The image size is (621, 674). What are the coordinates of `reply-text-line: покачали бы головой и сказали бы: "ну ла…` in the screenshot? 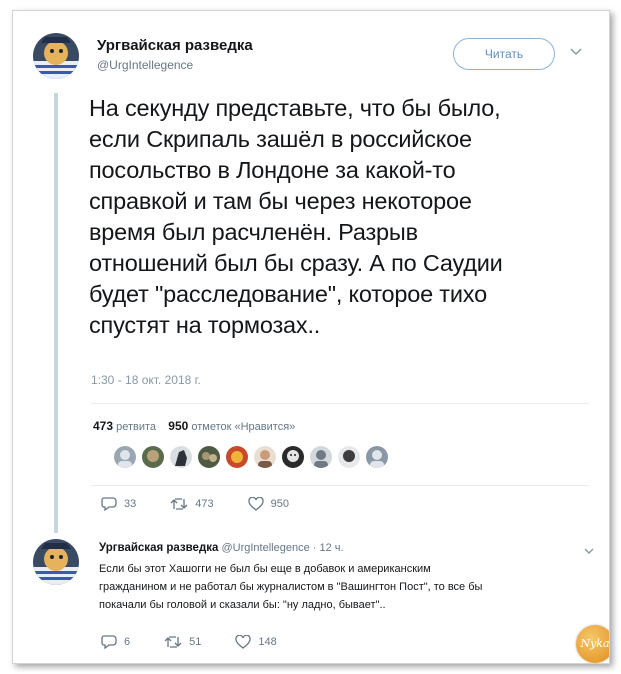 It's located at (242, 605).